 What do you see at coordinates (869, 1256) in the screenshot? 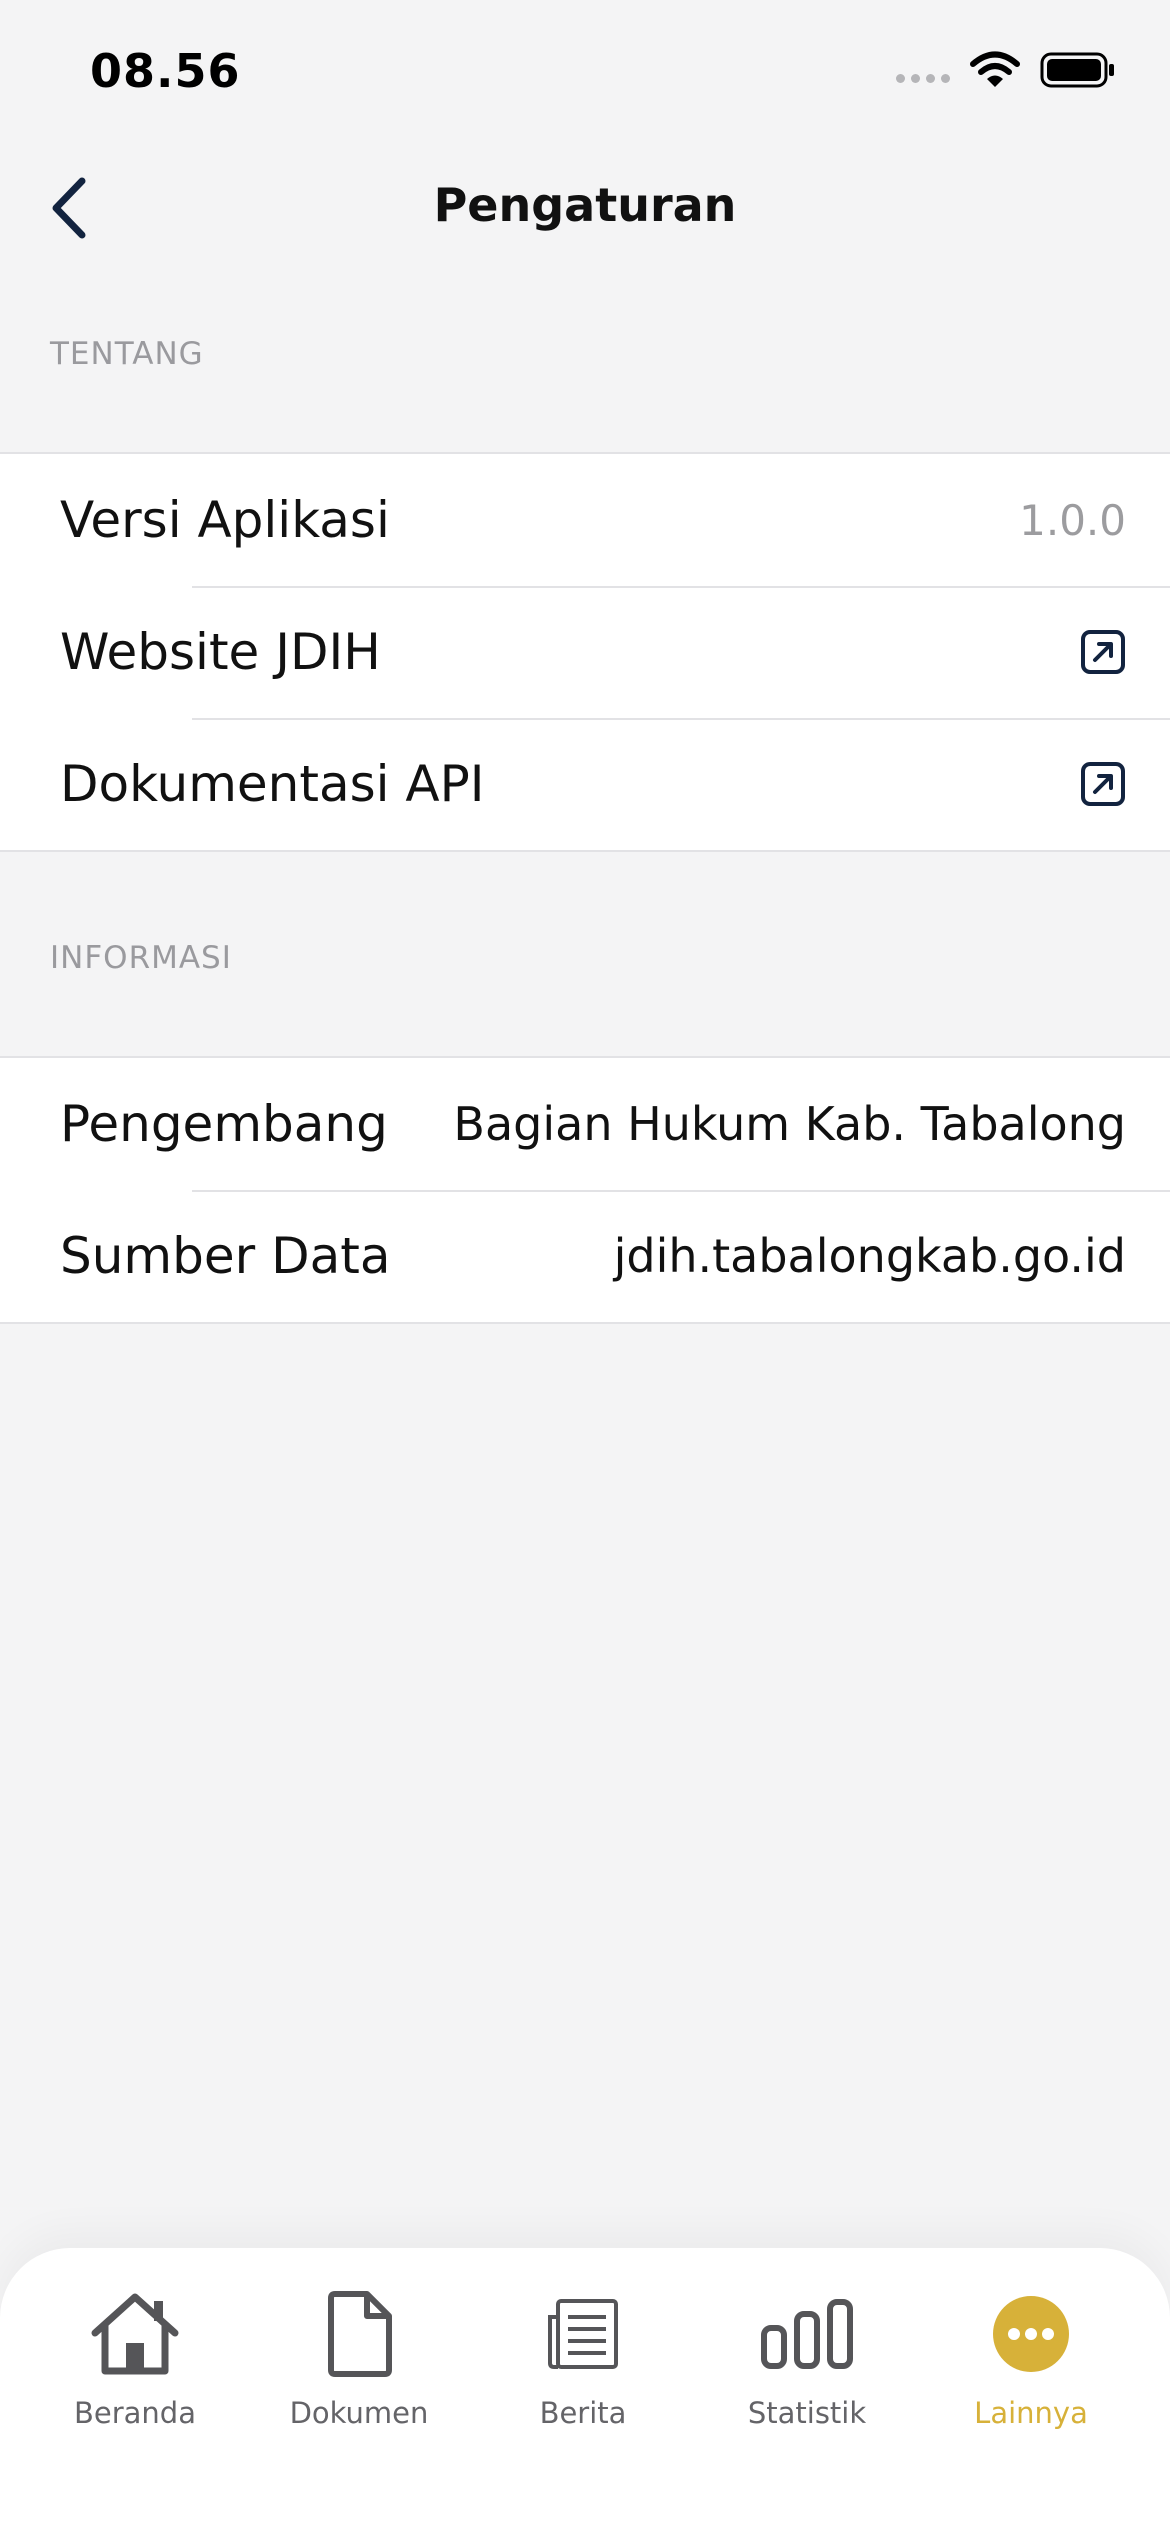
I see `data-source-value: jdih.tabalongkab.go.id` at bounding box center [869, 1256].